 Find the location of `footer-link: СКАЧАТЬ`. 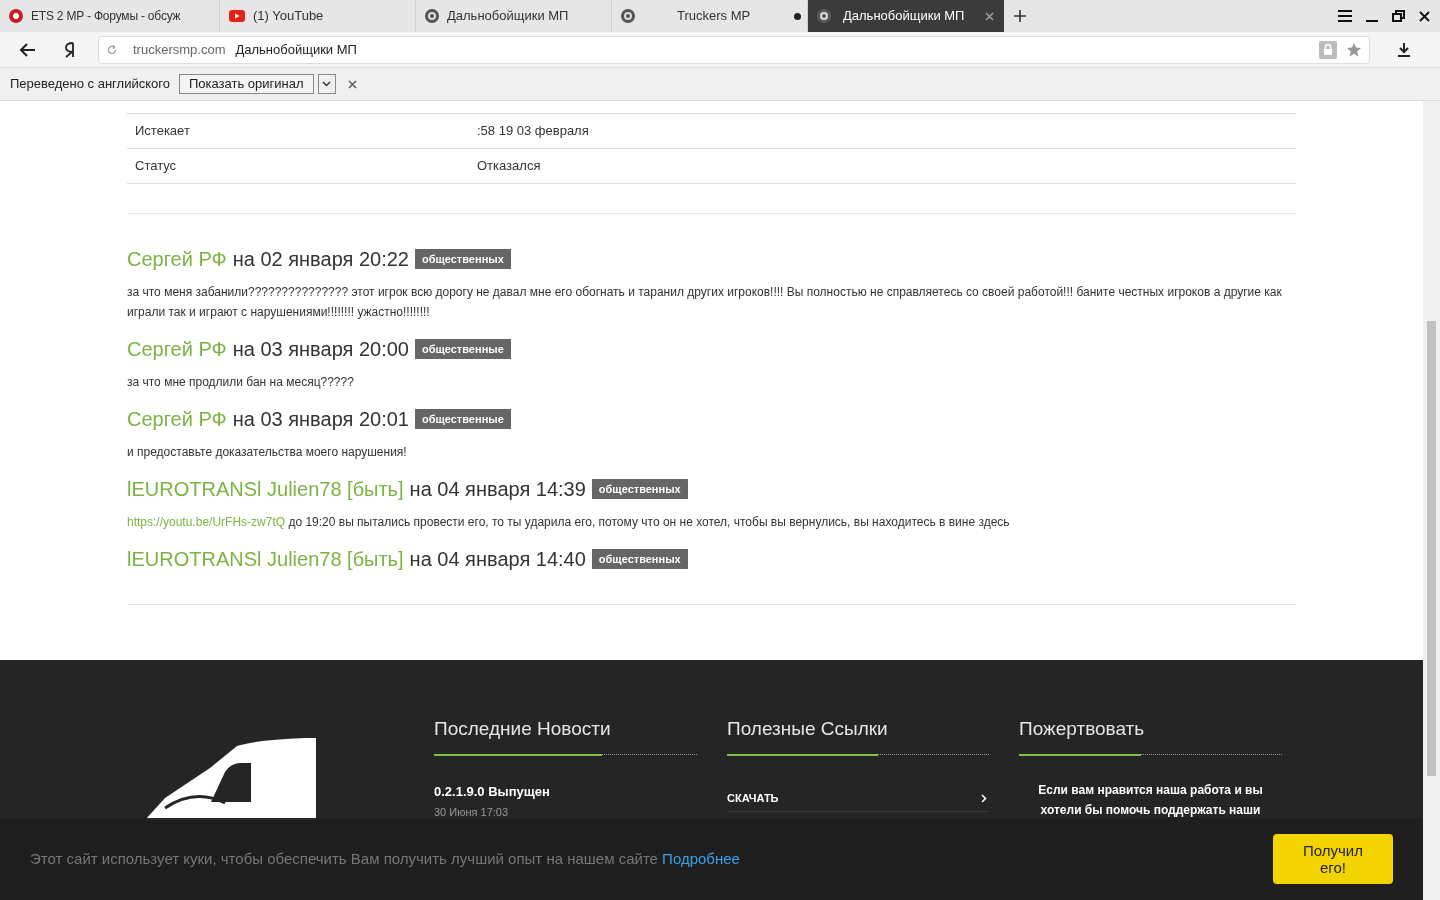

footer-link: СКАЧАТЬ is located at coordinates (858, 798).